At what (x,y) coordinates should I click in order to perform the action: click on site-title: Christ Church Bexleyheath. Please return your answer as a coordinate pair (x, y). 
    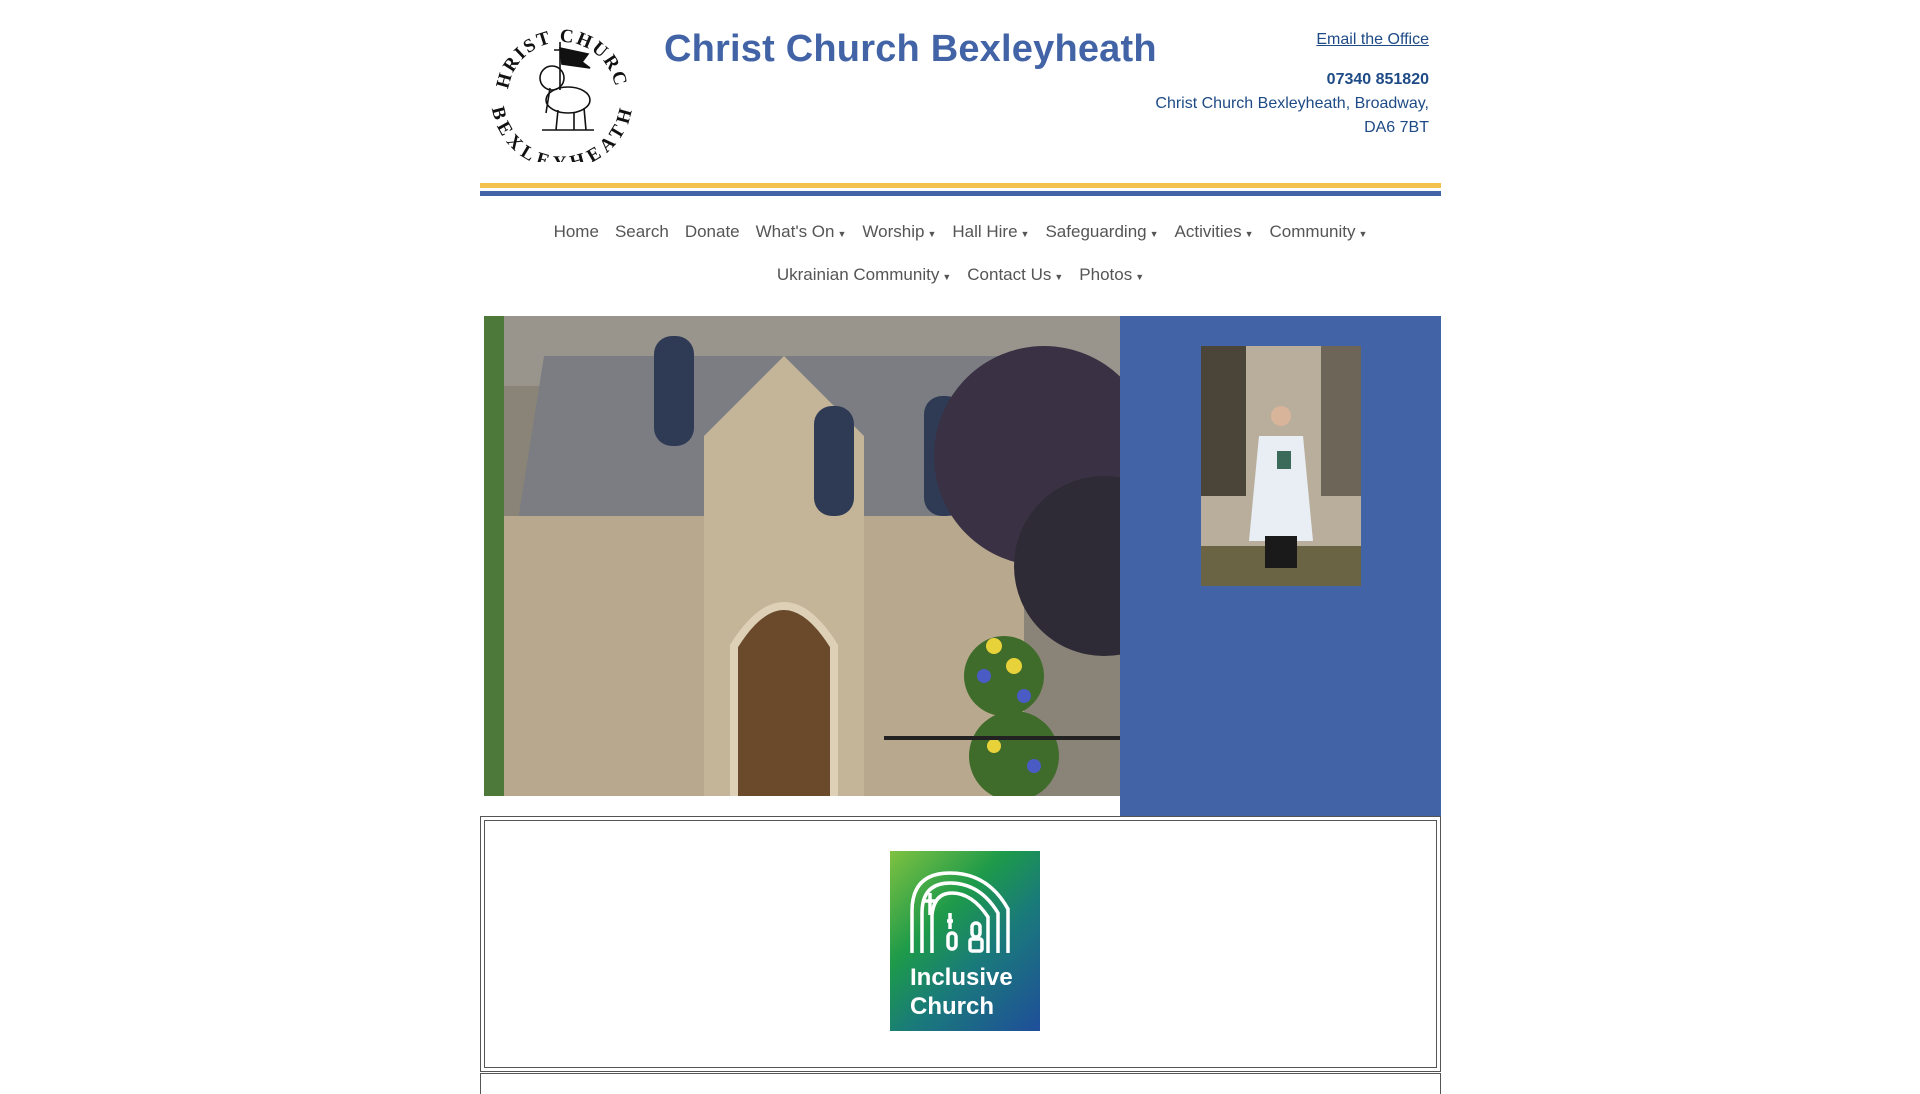
    Looking at the image, I should click on (910, 49).